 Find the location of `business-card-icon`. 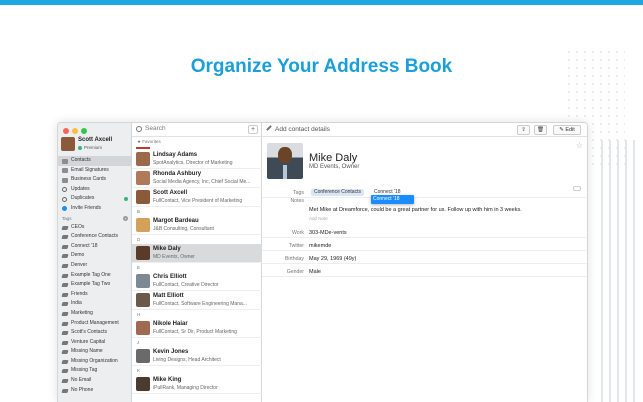

business-card-icon is located at coordinates (65, 180).